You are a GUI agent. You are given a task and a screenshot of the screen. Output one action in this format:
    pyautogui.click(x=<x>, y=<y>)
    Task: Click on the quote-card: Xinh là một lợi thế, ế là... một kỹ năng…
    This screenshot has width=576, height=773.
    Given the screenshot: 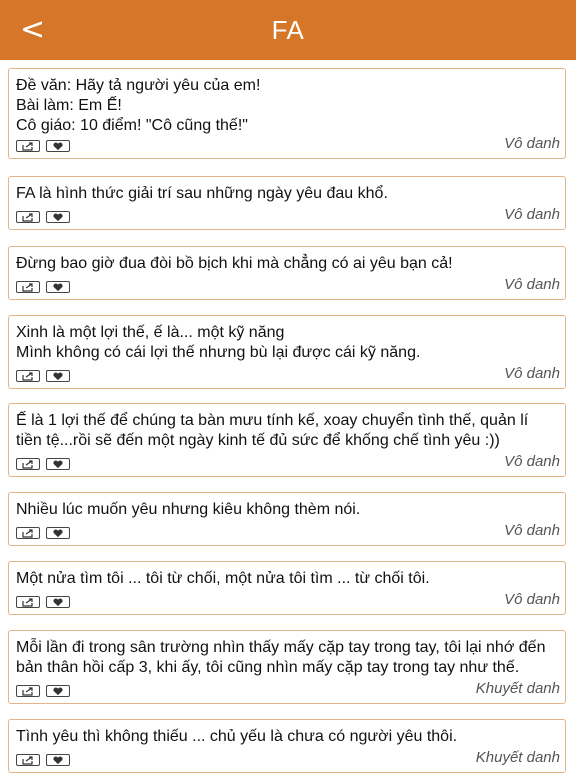 What is the action you would take?
    pyautogui.click(x=287, y=352)
    